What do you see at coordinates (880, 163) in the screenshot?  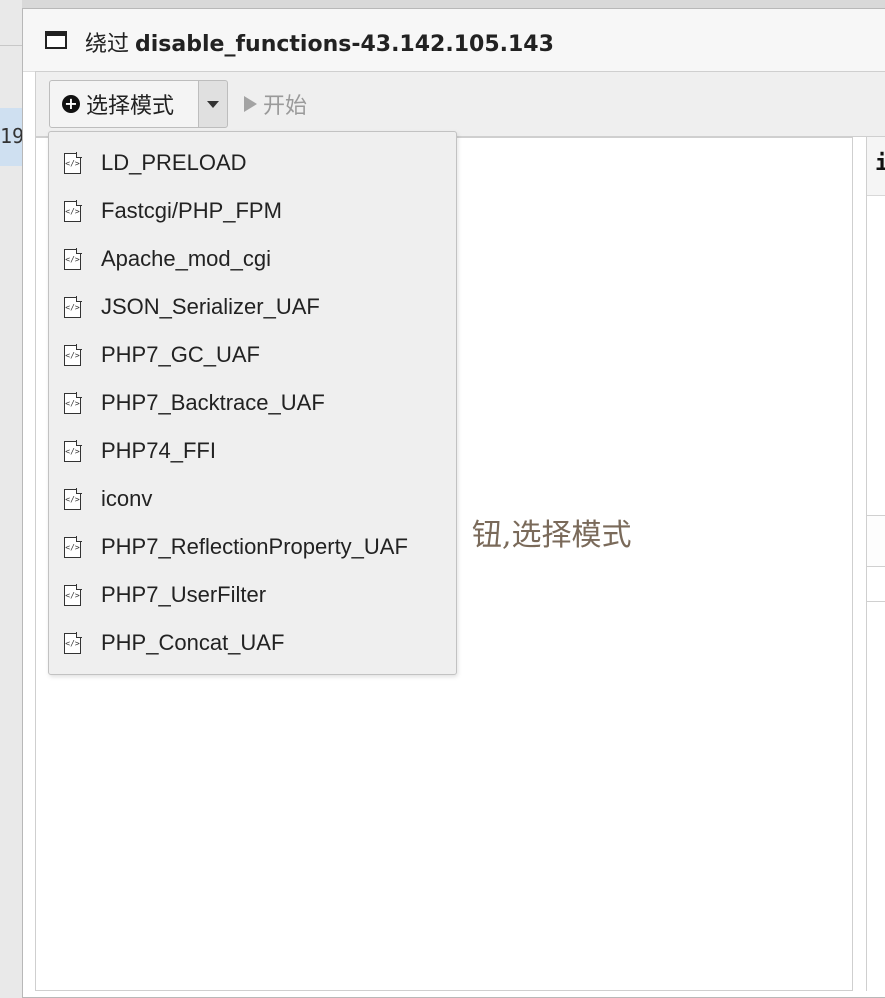 I see `right-panel-header-text: i` at bounding box center [880, 163].